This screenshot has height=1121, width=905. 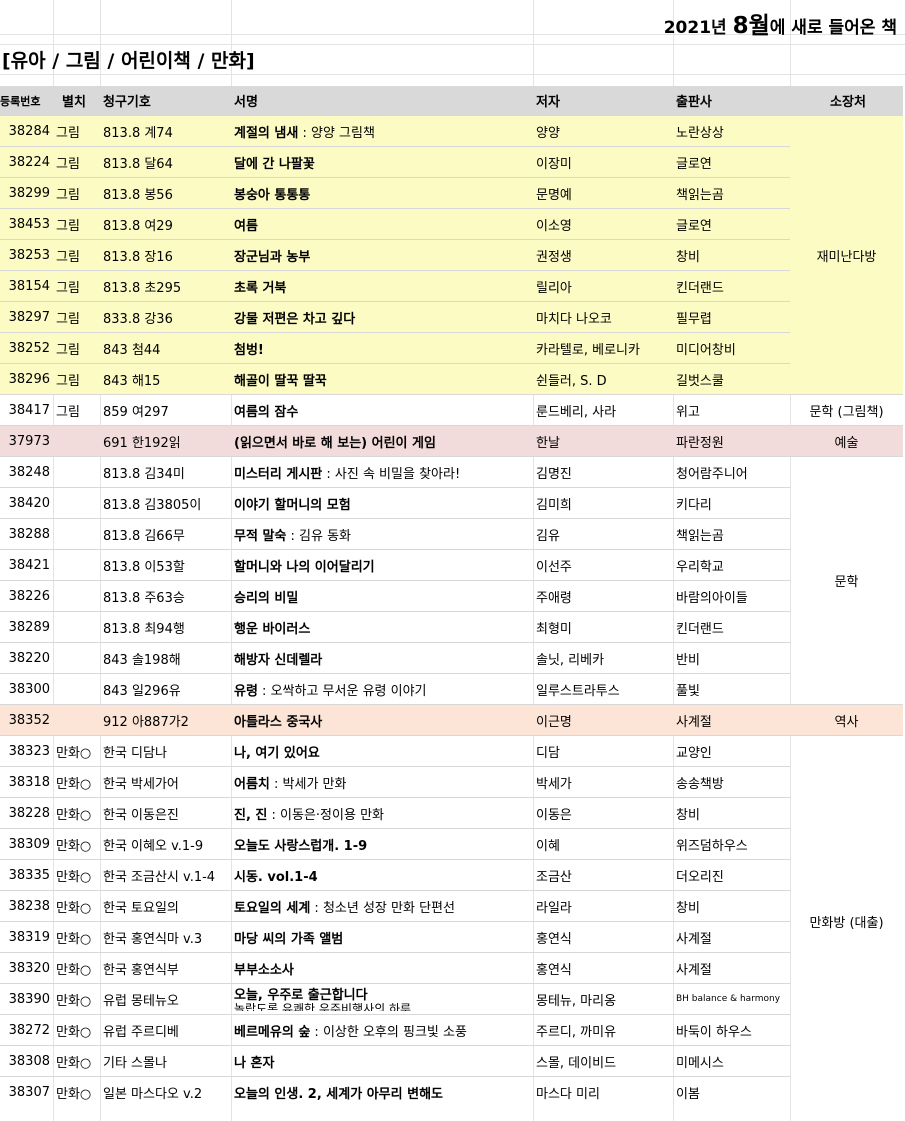 I want to click on reg-number: 38299, so click(x=26, y=193).